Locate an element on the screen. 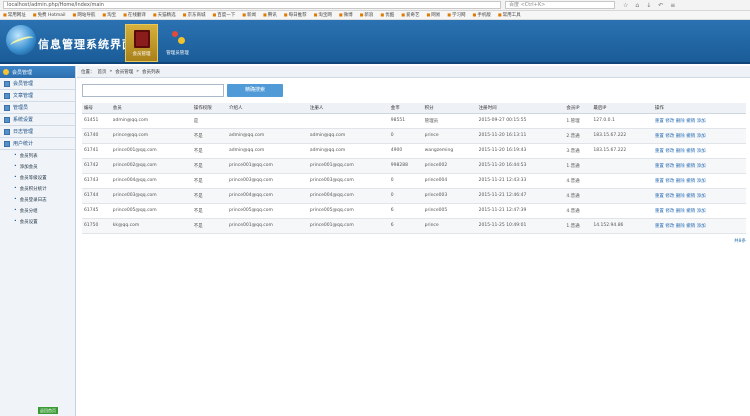 This screenshot has height=416, width=750. bookmark-item: 淘宝网 is located at coordinates (323, 15).